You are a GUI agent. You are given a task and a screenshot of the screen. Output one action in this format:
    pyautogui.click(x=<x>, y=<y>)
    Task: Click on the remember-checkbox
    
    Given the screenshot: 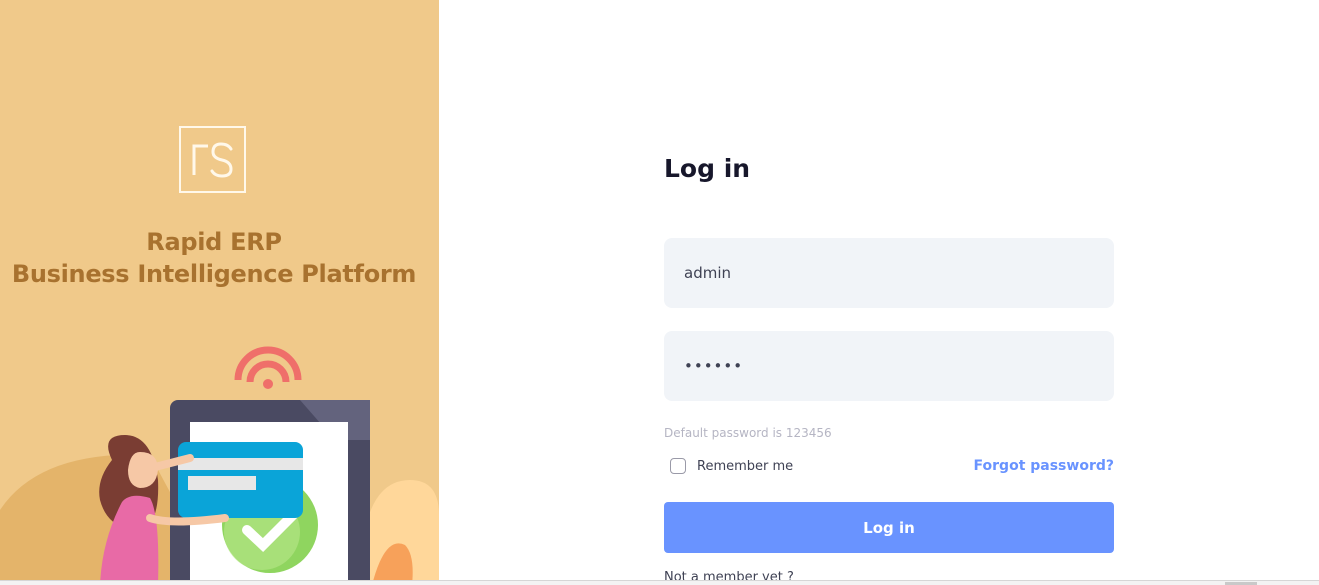 What is the action you would take?
    pyautogui.click(x=678, y=466)
    